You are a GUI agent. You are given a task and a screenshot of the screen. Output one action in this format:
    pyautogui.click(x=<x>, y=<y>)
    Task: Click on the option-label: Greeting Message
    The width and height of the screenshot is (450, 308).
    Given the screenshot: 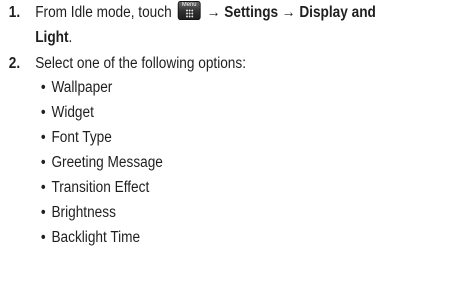 What is the action you would take?
    pyautogui.click(x=107, y=162)
    